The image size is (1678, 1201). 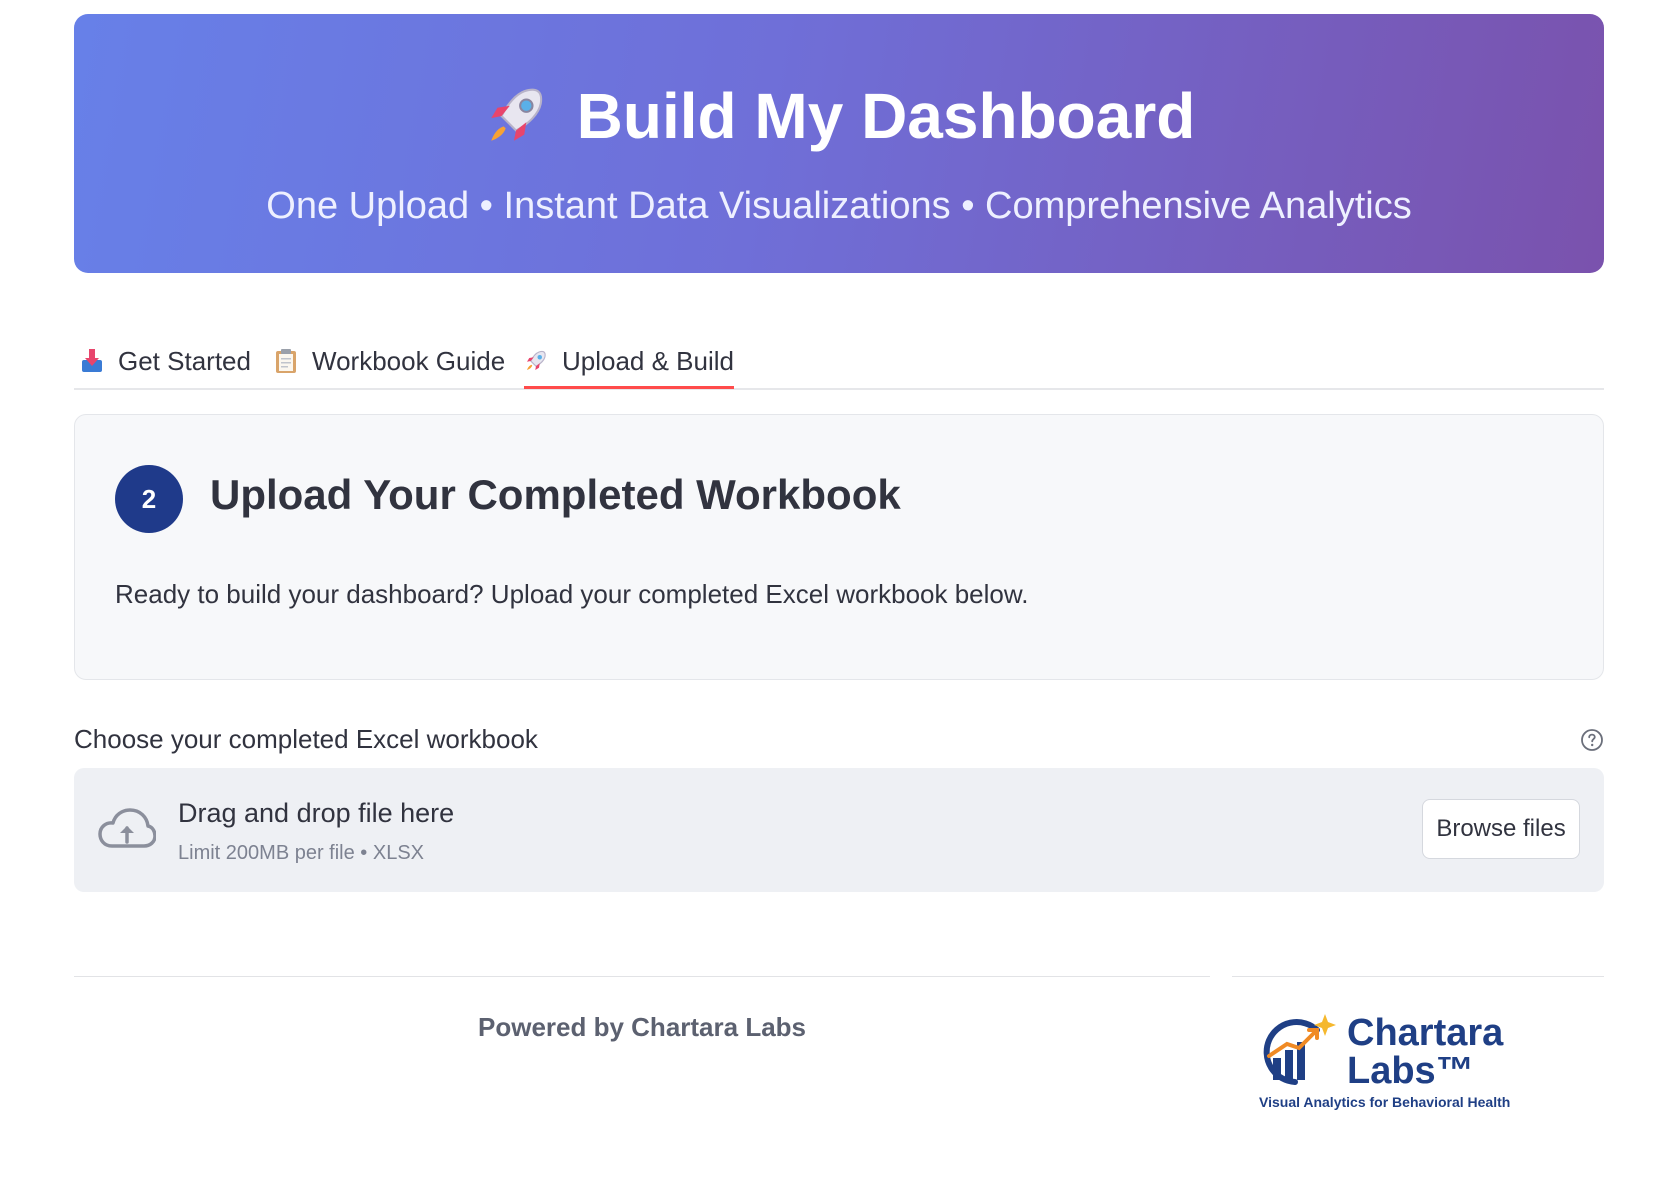 What do you see at coordinates (642, 976) in the screenshot?
I see `footer-divider-left` at bounding box center [642, 976].